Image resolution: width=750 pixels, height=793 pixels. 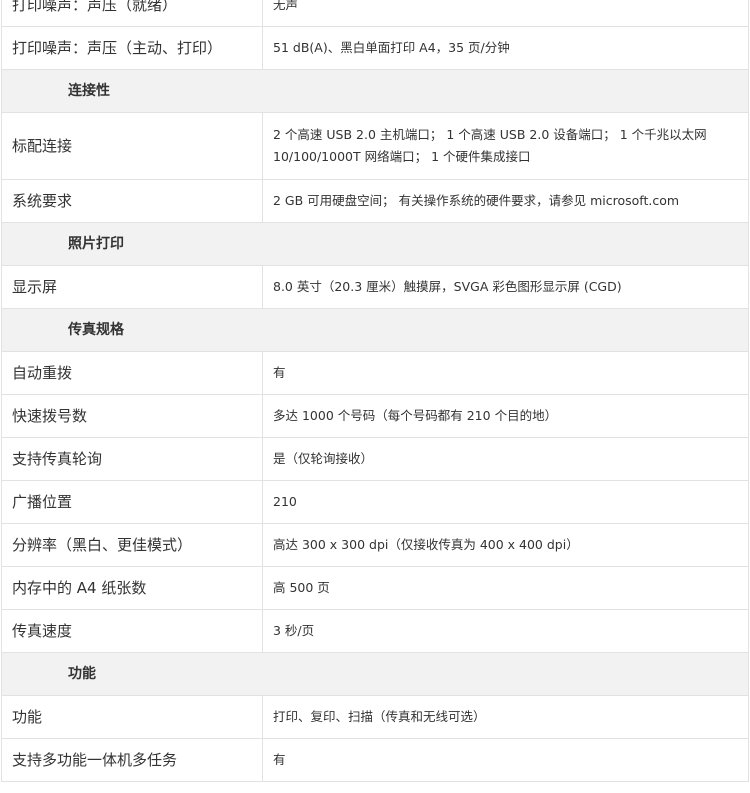 I want to click on spec-row-functions: 功能 打印、复印、扫描（传真和无线可选）, so click(x=375, y=717).